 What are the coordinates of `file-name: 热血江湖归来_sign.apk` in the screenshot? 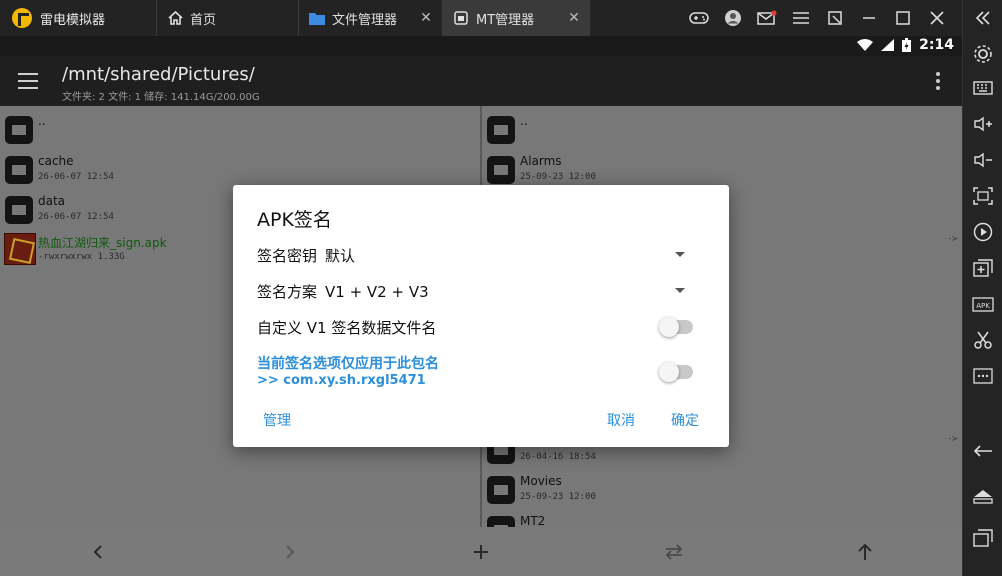 It's located at (102, 243).